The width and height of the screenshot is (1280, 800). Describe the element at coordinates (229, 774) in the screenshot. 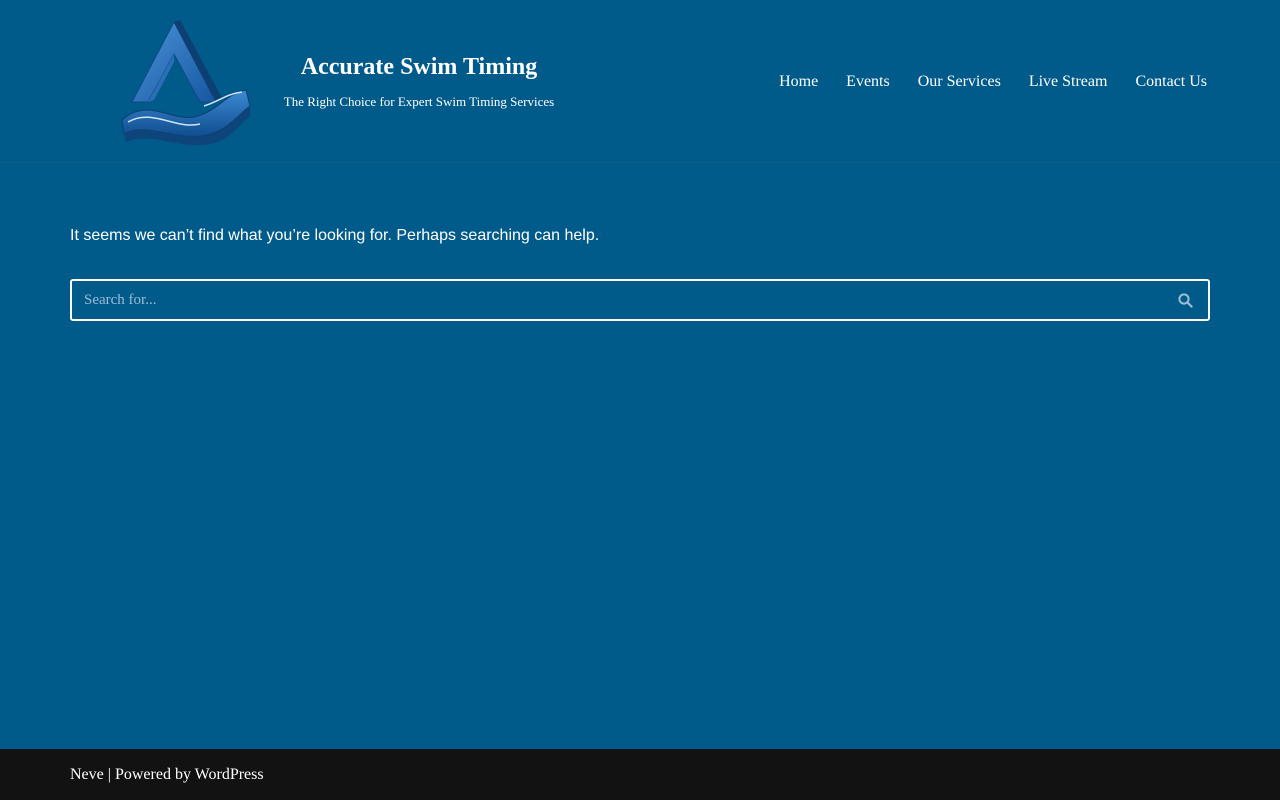

I see `footer-platform-link: WordPress` at that location.